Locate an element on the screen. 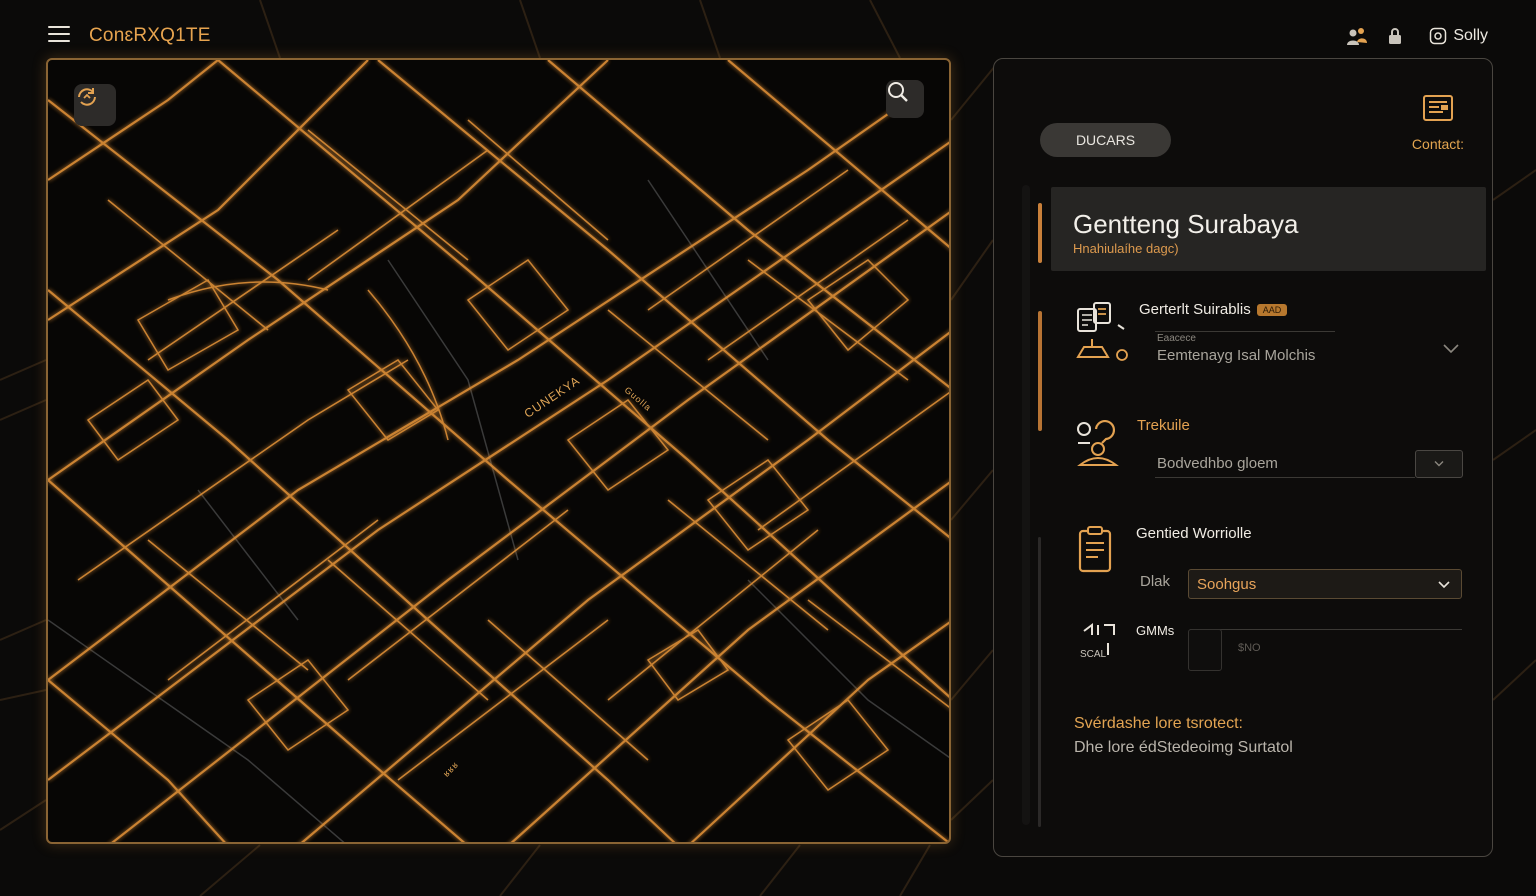 This screenshot has height=896, width=1536. worriolle-select: Soohgus is located at coordinates (1325, 584).